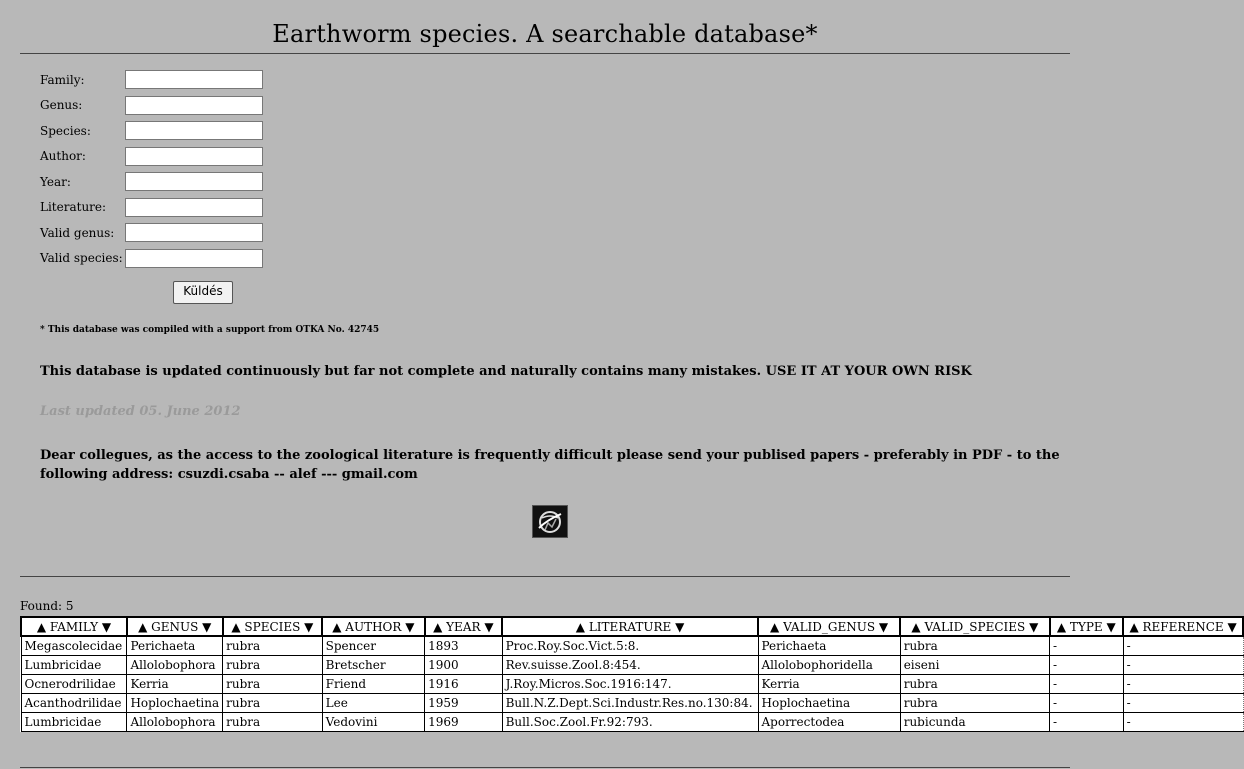 The image size is (1244, 769). I want to click on cell-literature: Bull.N.Z.Dept.Sci.Industr.Res.no.130:84., so click(630, 702).